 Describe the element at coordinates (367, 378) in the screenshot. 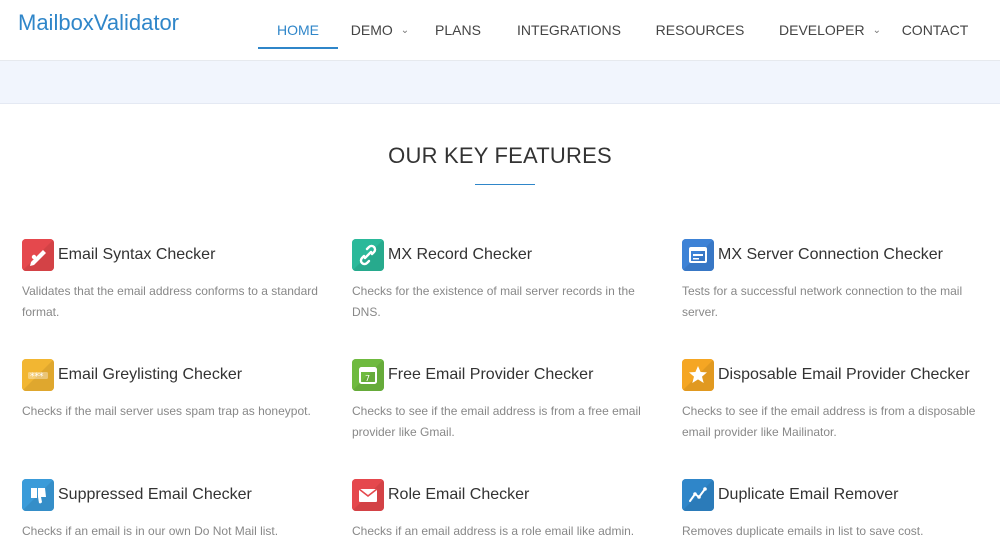

I see `svg-text: 7` at that location.